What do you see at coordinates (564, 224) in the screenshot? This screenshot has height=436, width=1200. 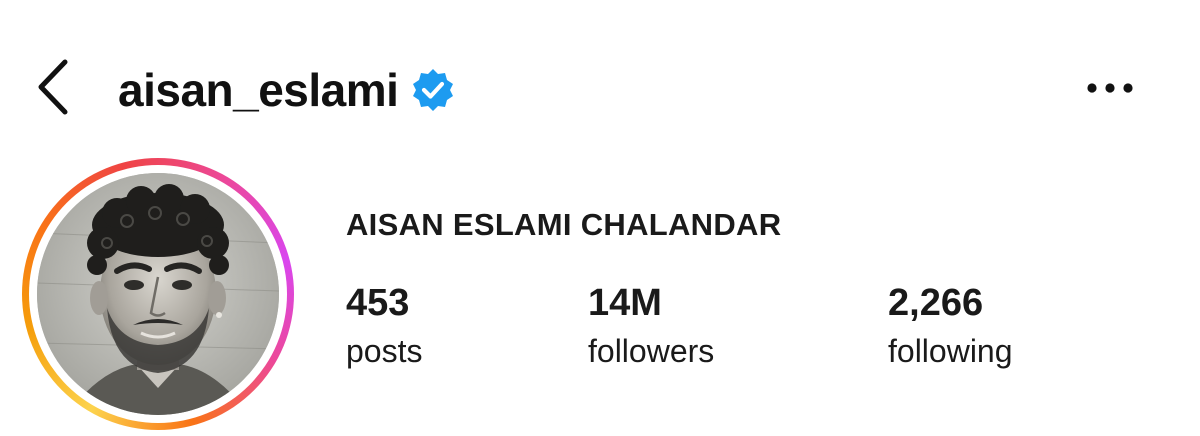 I see `profile-full-name: AISAN ESLAMI CHALANDAR` at bounding box center [564, 224].